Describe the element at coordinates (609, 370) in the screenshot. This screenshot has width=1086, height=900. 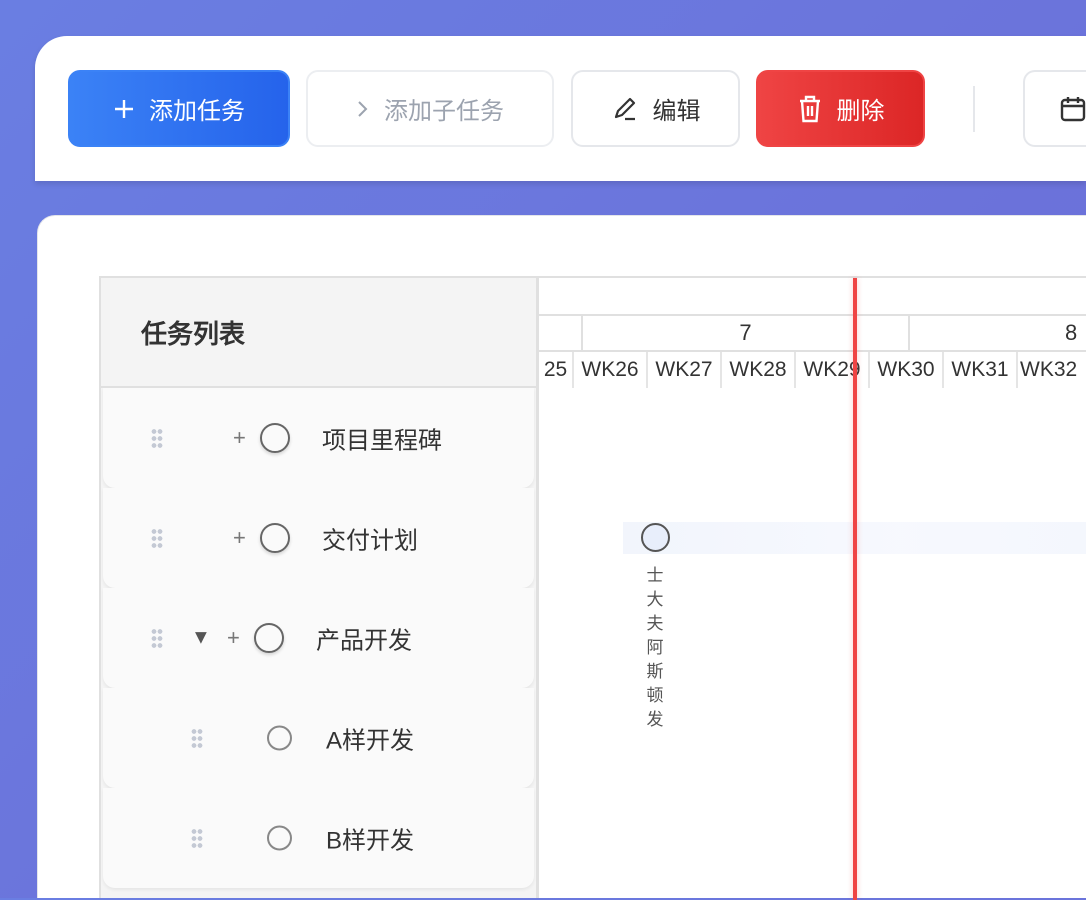
I see `week-cell: WK26` at that location.